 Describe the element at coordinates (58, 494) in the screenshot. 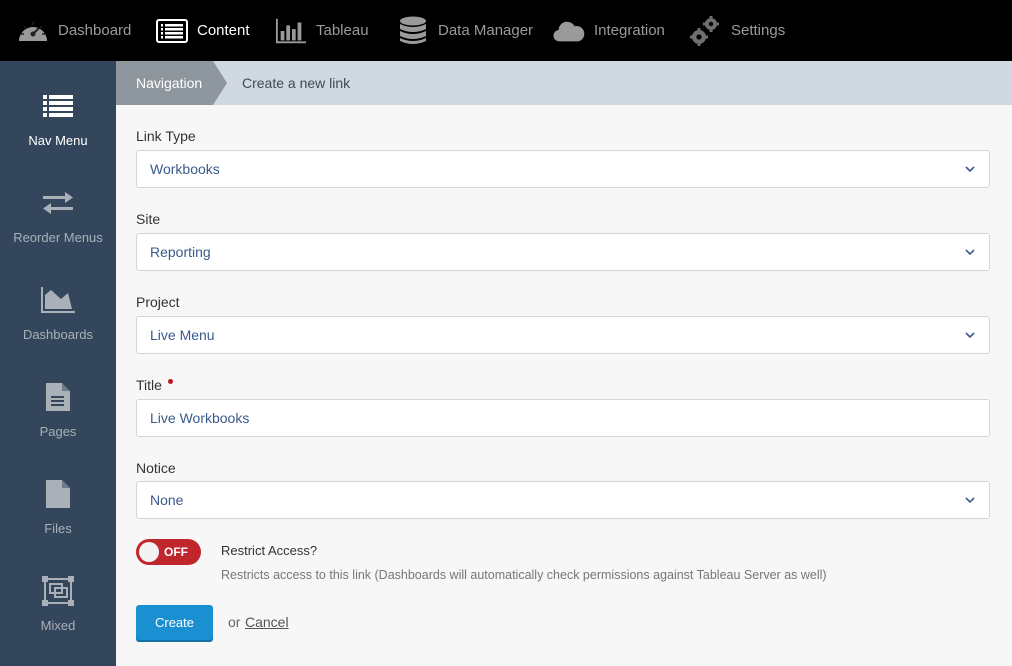

I see `file-icon` at that location.